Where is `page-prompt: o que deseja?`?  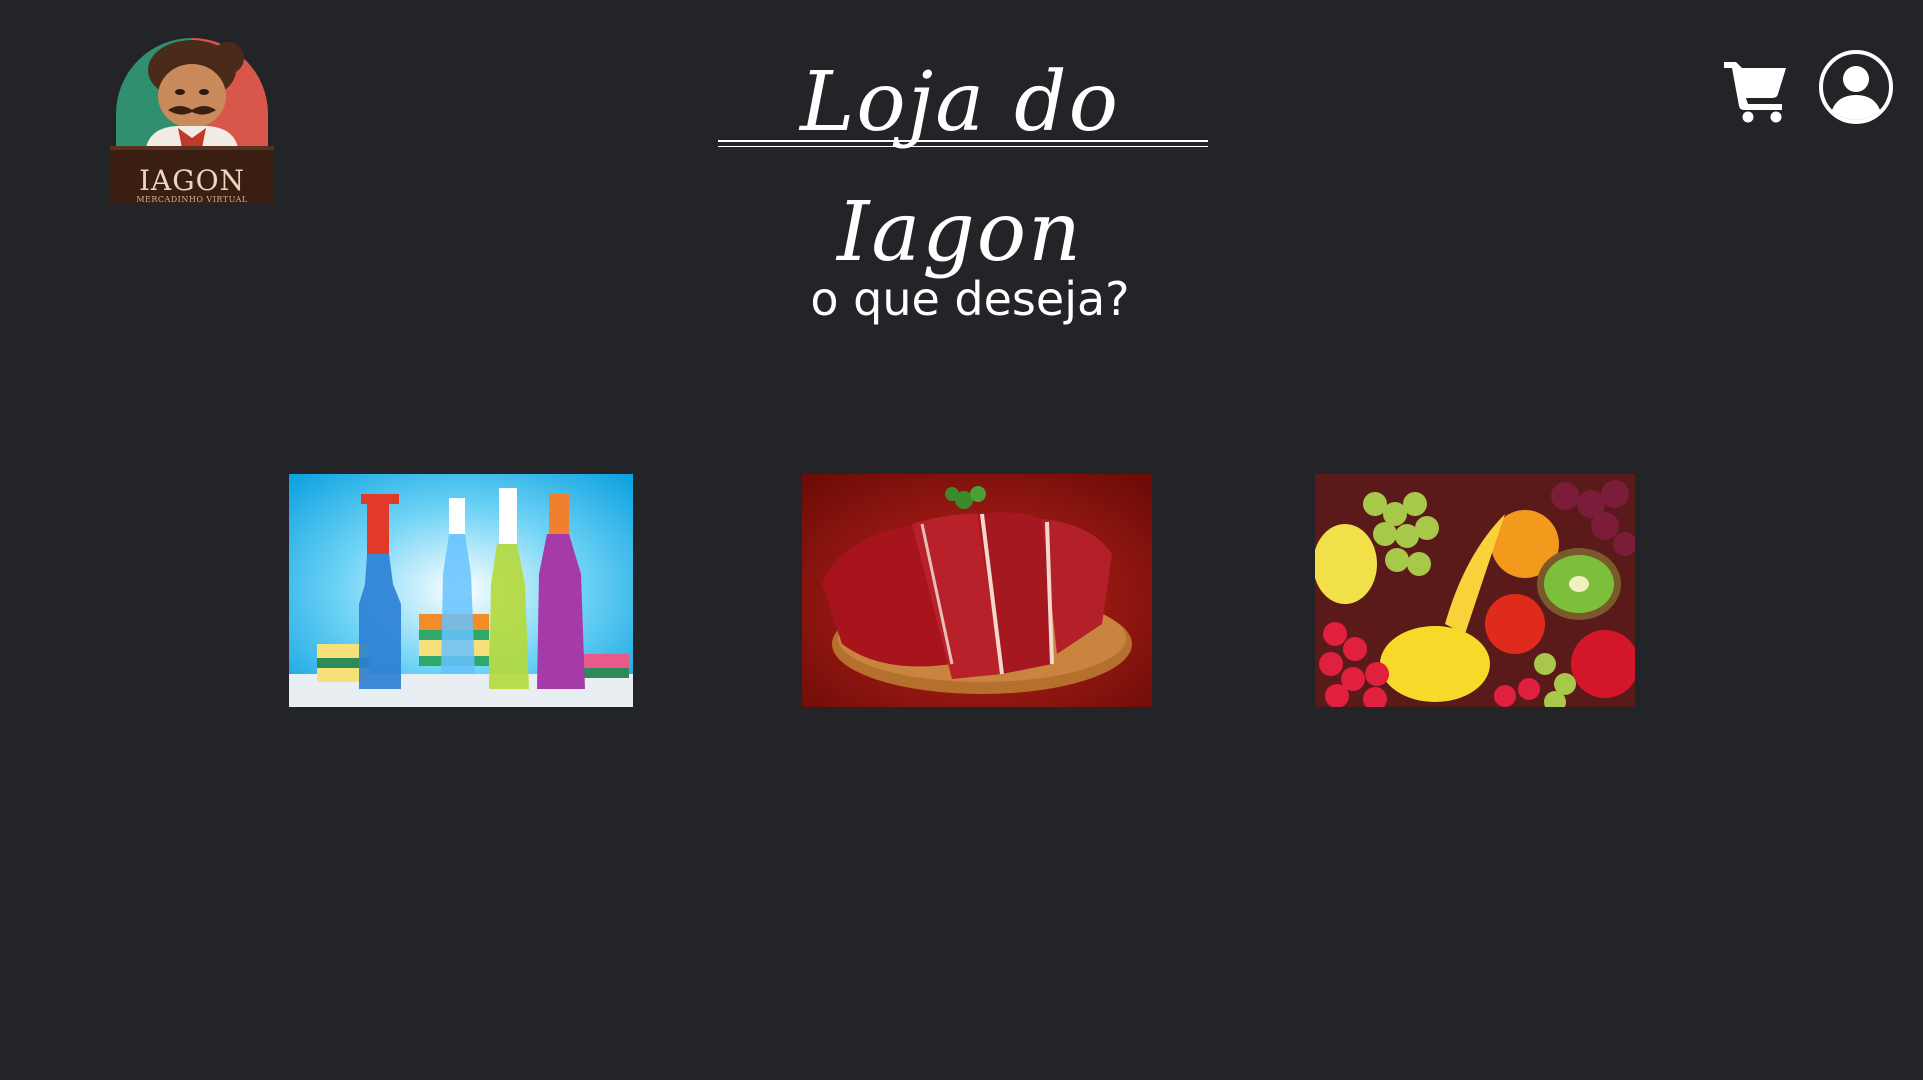 page-prompt: o que deseja? is located at coordinates (970, 299).